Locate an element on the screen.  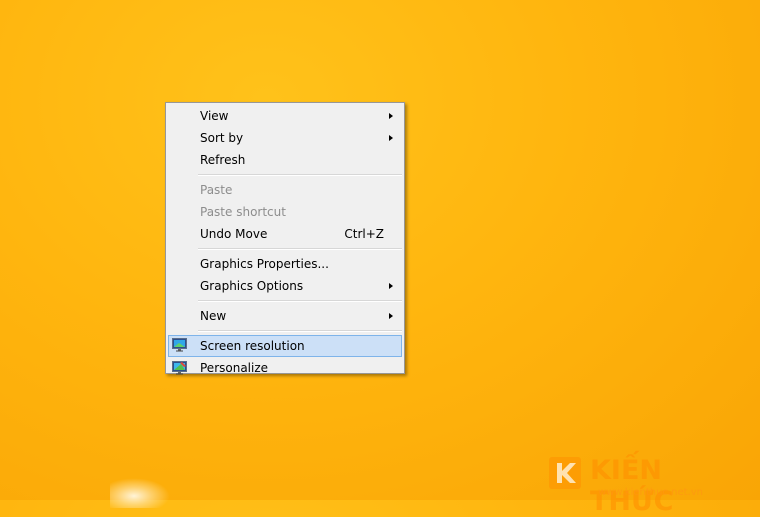
menu-item-view: View is located at coordinates (285, 116).